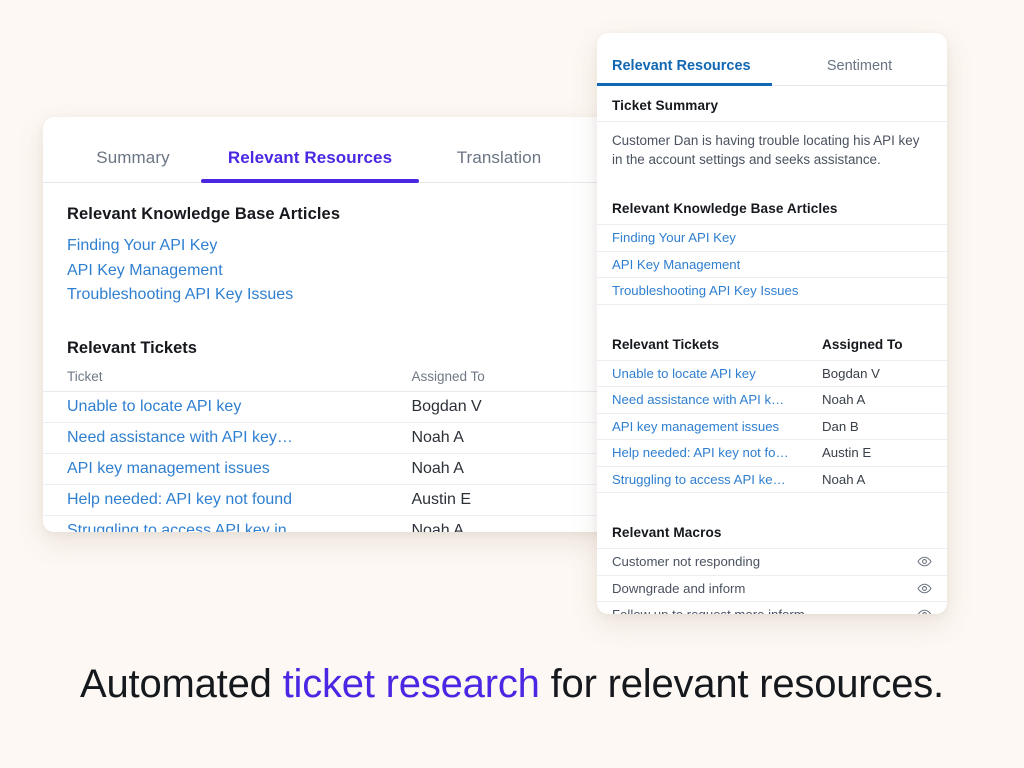 The image size is (1024, 768). I want to click on table-row: API key management issues Dan B, so click(772, 427).